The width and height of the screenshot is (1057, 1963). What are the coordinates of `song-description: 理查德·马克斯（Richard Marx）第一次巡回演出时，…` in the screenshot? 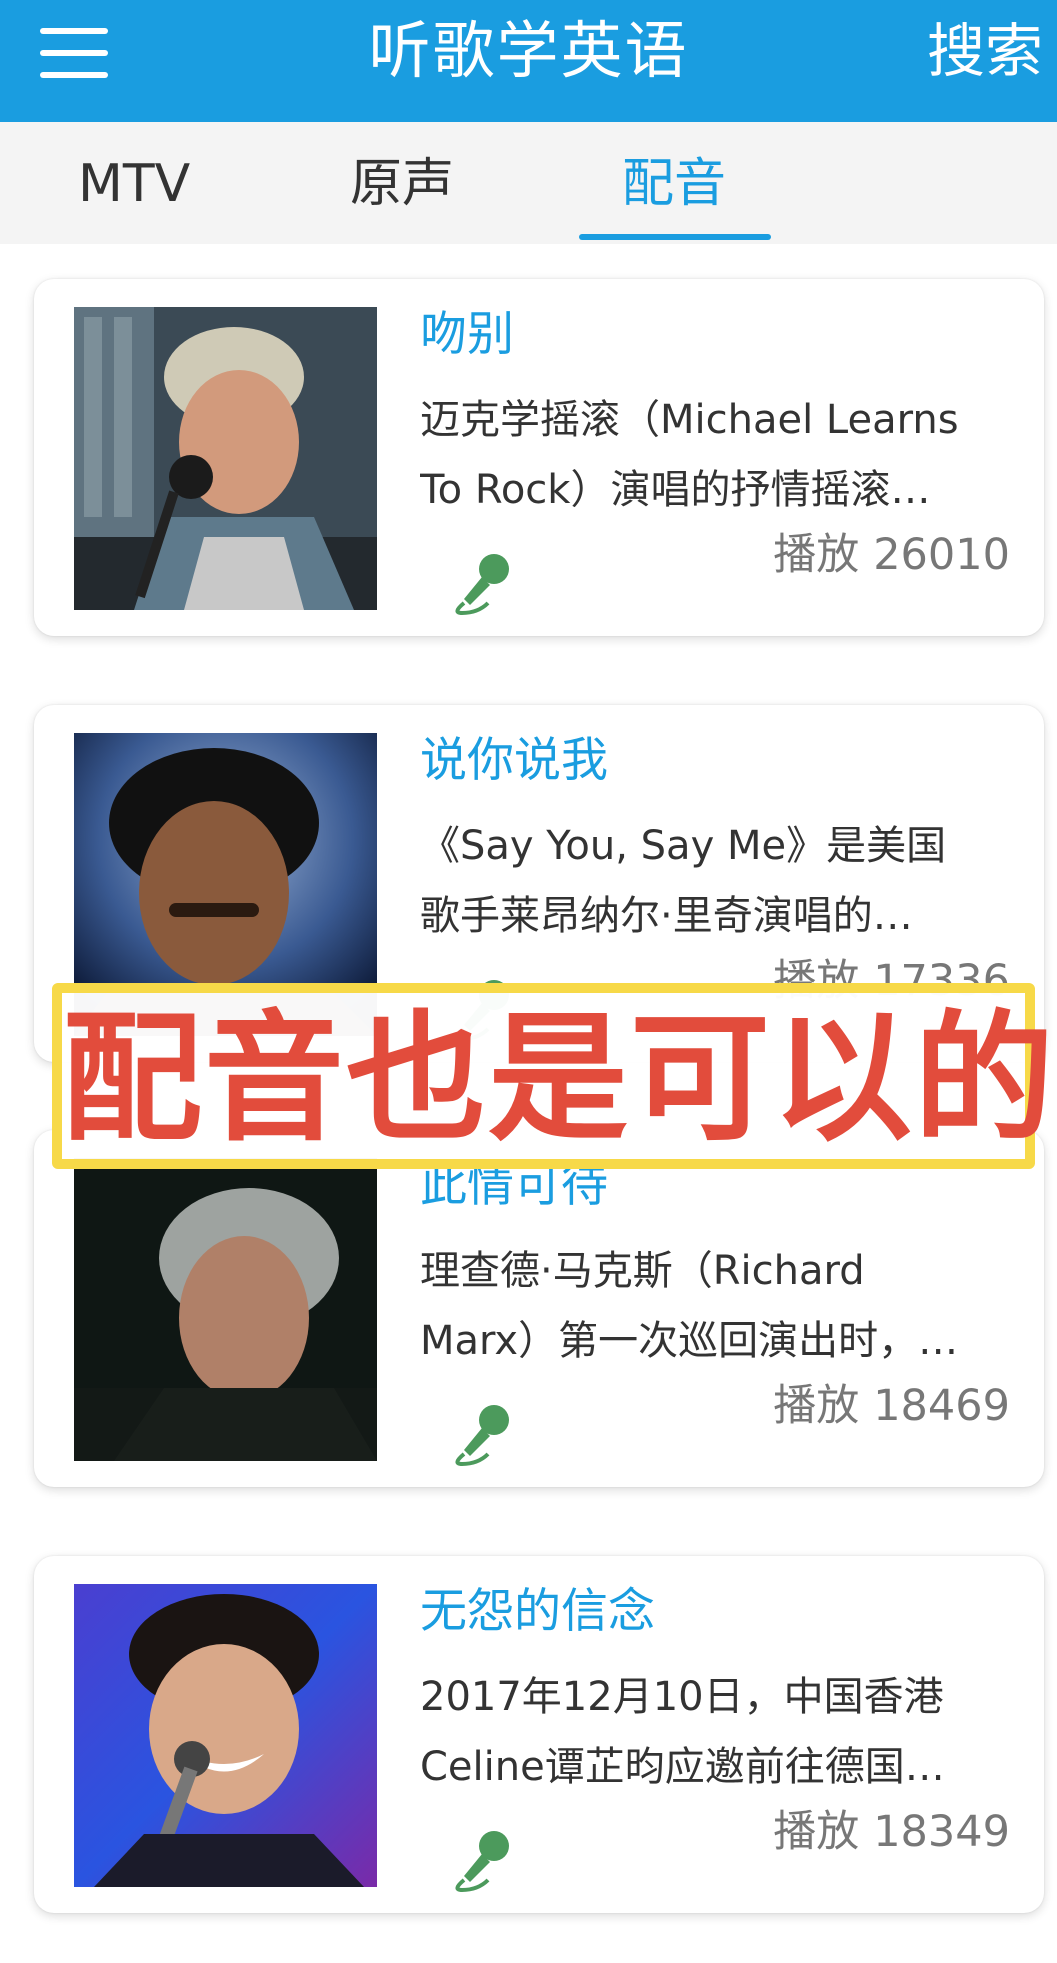 It's located at (689, 1306).